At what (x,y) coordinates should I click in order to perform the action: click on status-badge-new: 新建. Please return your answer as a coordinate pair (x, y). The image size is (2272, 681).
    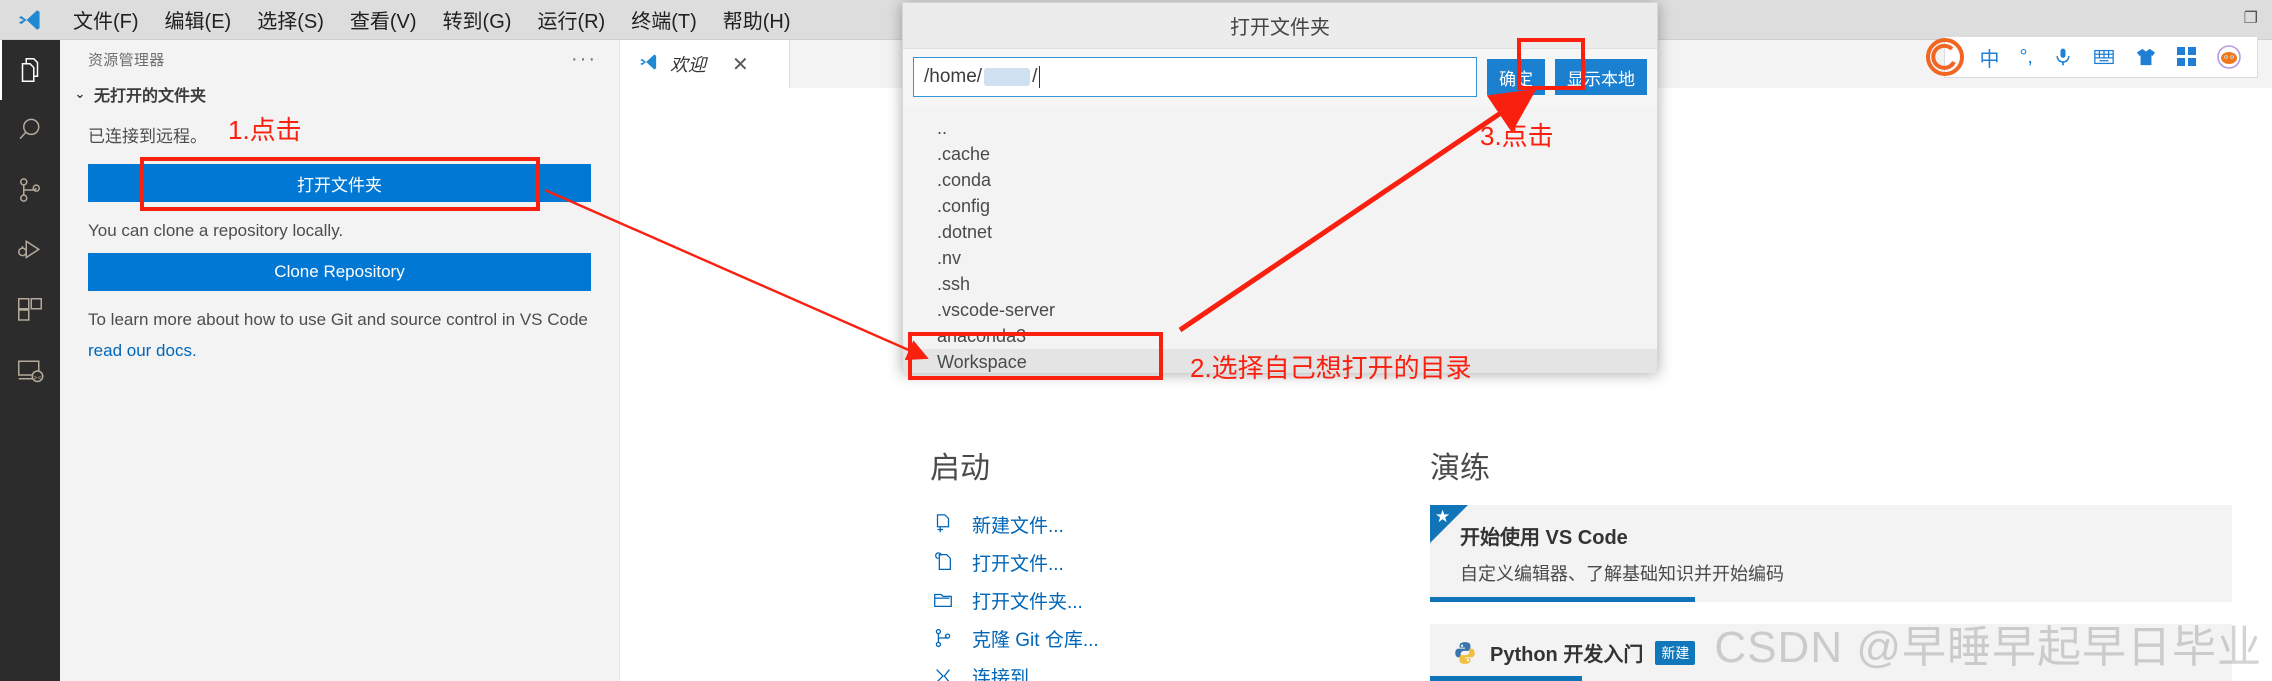
    Looking at the image, I should click on (1675, 652).